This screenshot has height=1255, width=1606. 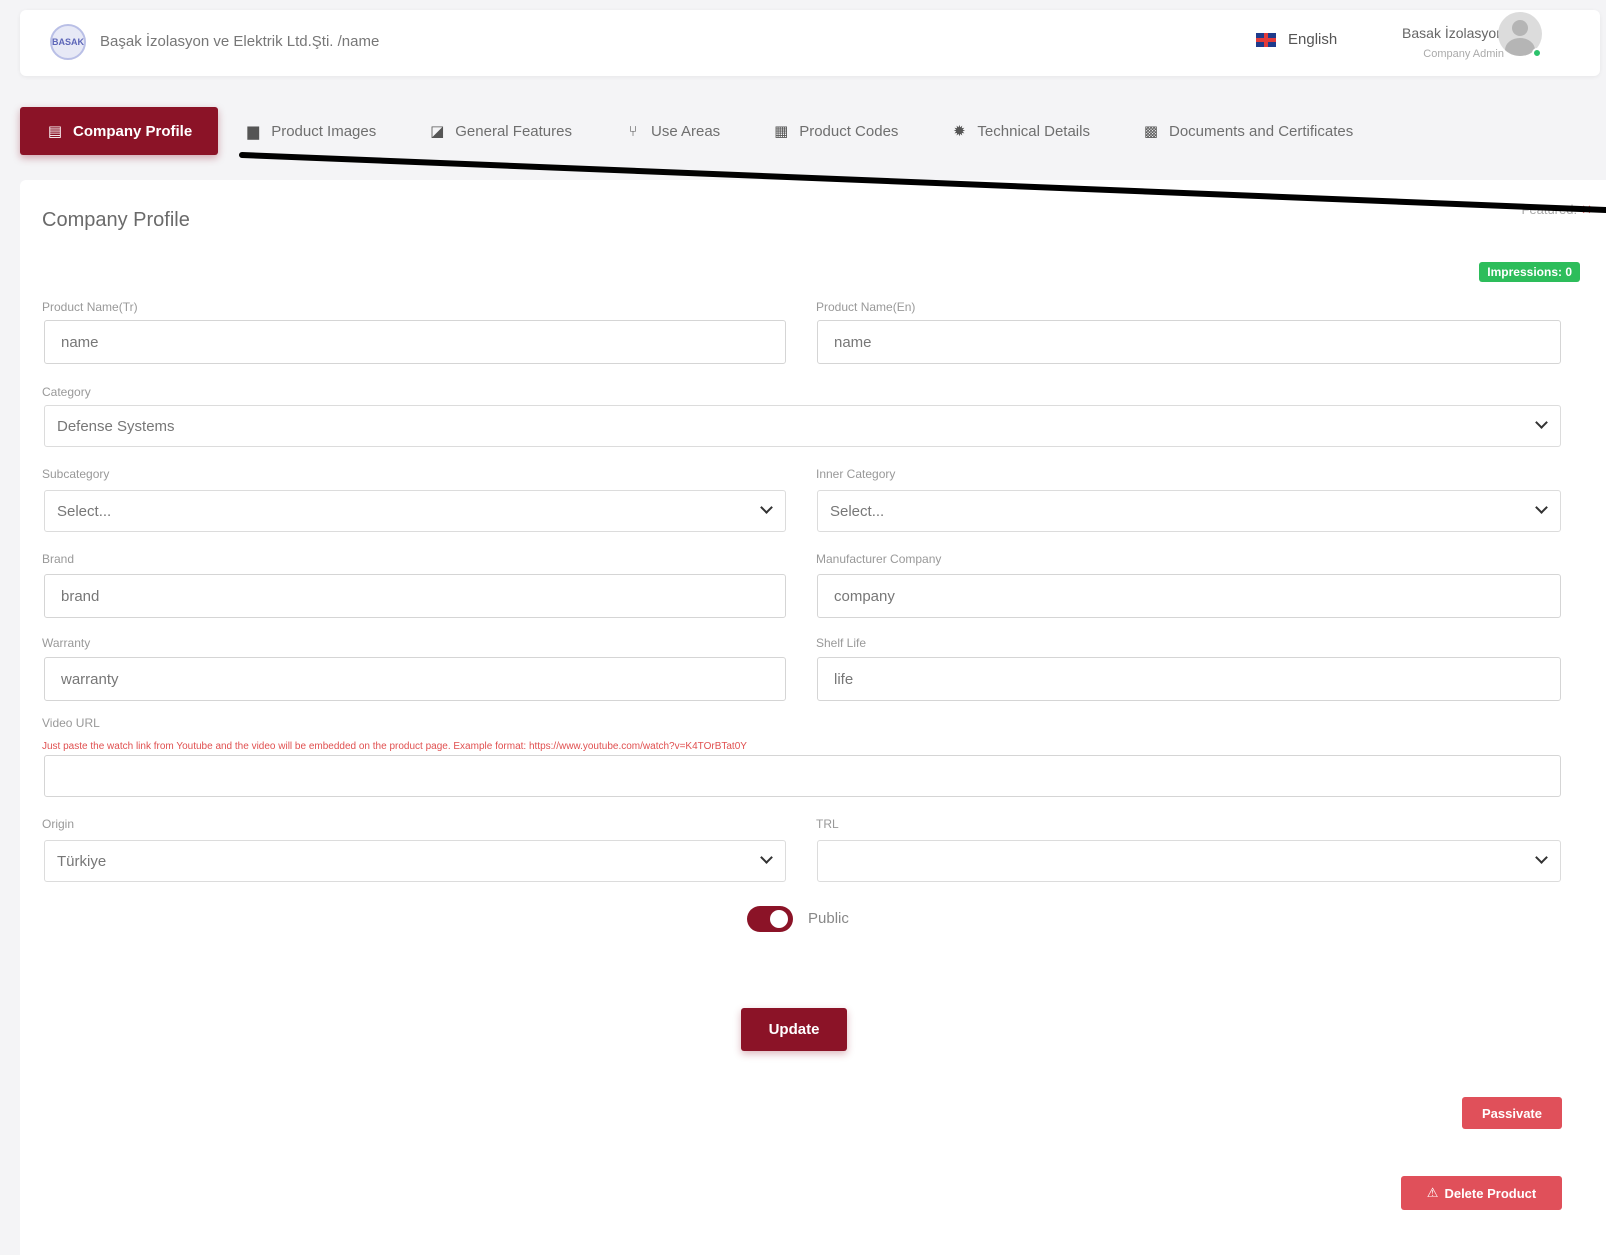 What do you see at coordinates (879, 559) in the screenshot?
I see `manufacturer-label: Manufacturer Company` at bounding box center [879, 559].